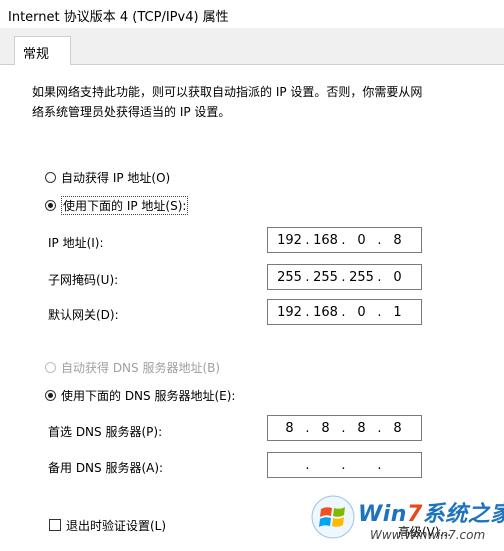 The width and height of the screenshot is (504, 551). Describe the element at coordinates (325, 312) in the screenshot. I see `gateway-octet-2: 168` at that location.